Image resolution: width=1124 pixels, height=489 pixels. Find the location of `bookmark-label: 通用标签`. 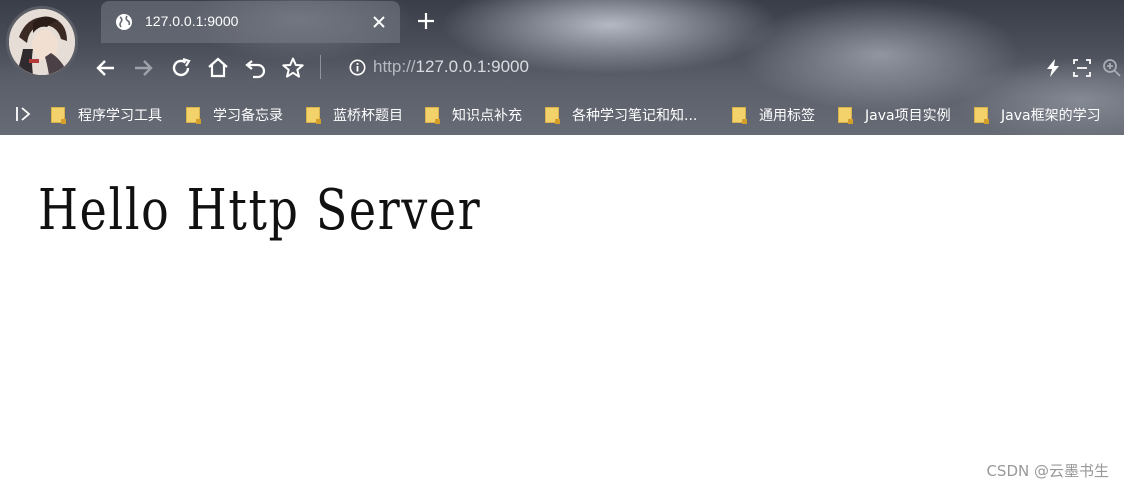

bookmark-label: 通用标签 is located at coordinates (787, 116).